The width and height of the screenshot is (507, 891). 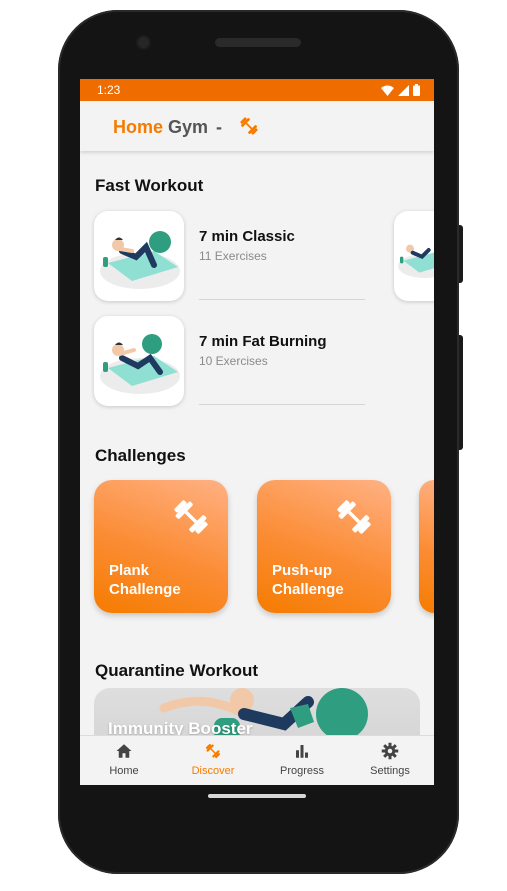 What do you see at coordinates (263, 341) in the screenshot?
I see `workout-name: 7 min Fat Burning` at bounding box center [263, 341].